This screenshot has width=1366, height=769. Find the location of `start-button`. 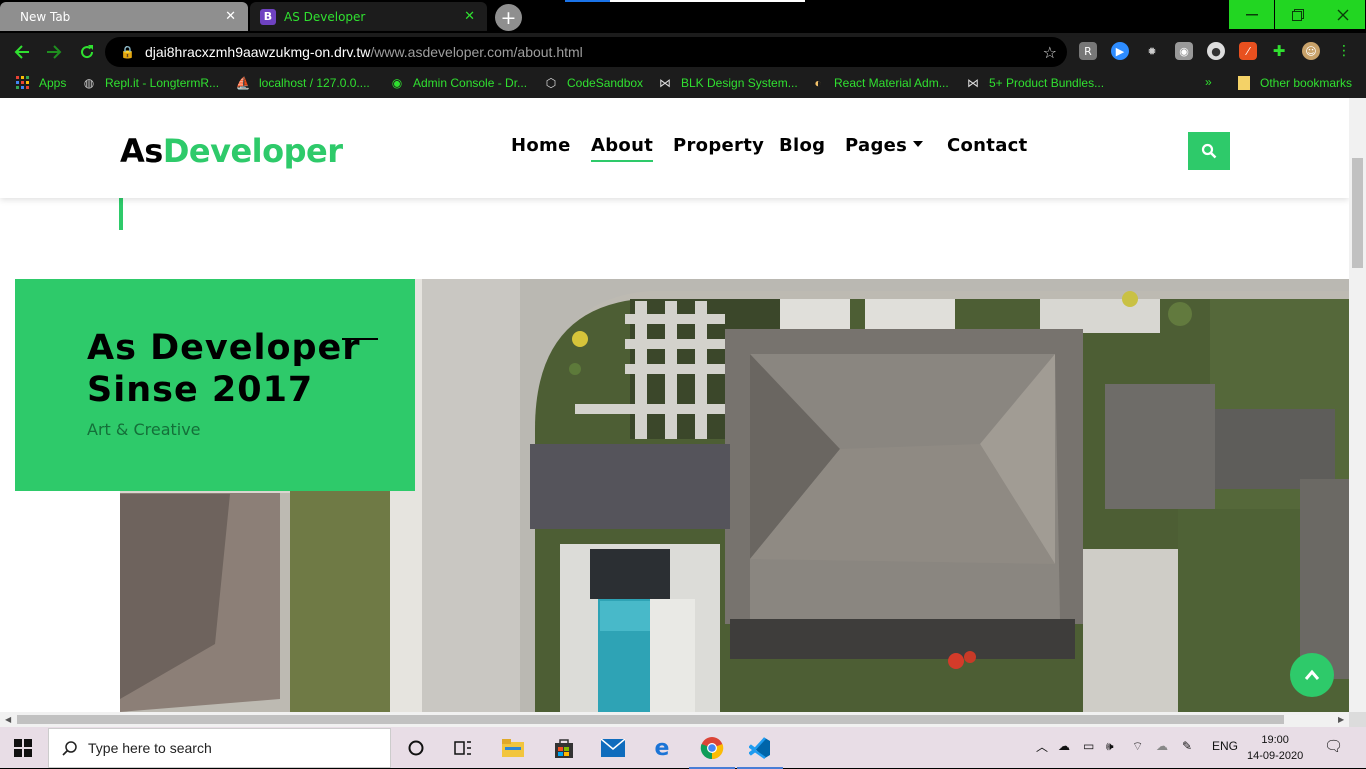

start-button is located at coordinates (23, 748).